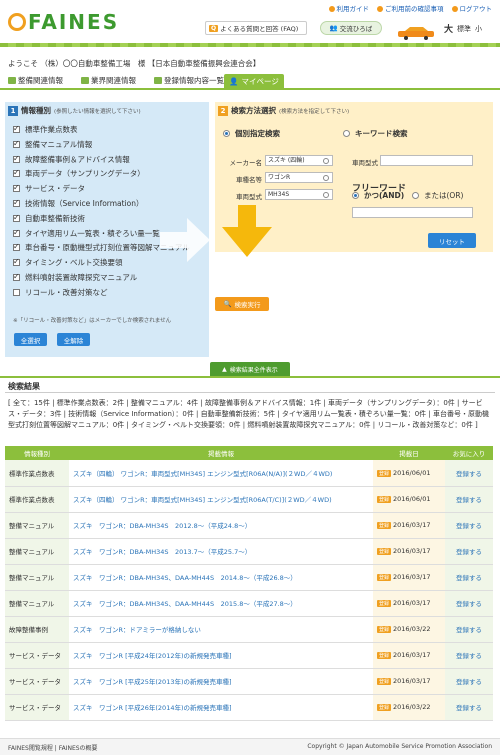 The height and width of the screenshot is (755, 500). I want to click on reset-button: リセット, so click(452, 240).